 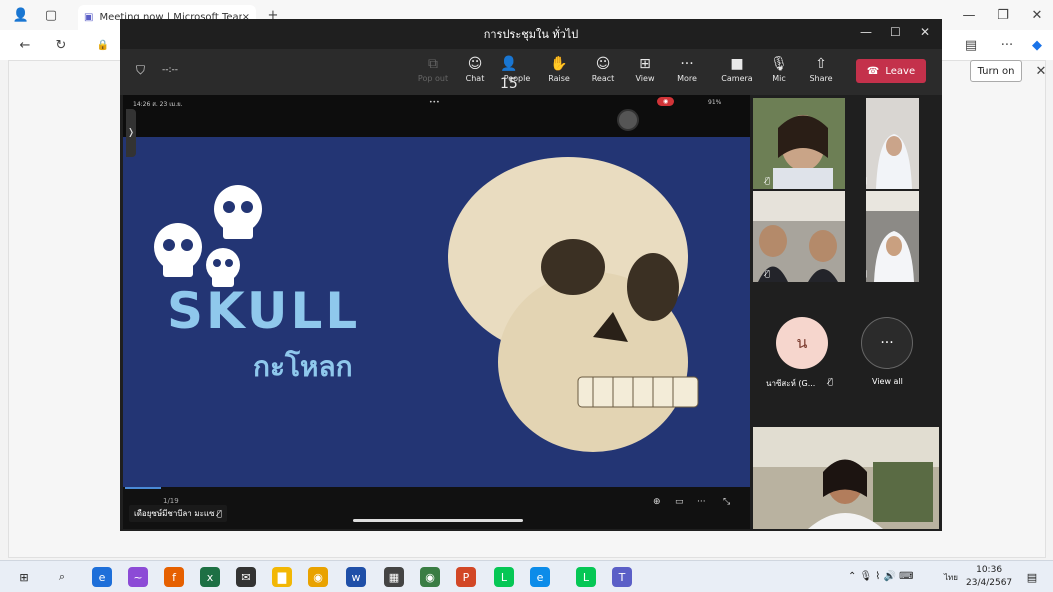 I want to click on people-button: 👤15 People, so click(x=517, y=73).